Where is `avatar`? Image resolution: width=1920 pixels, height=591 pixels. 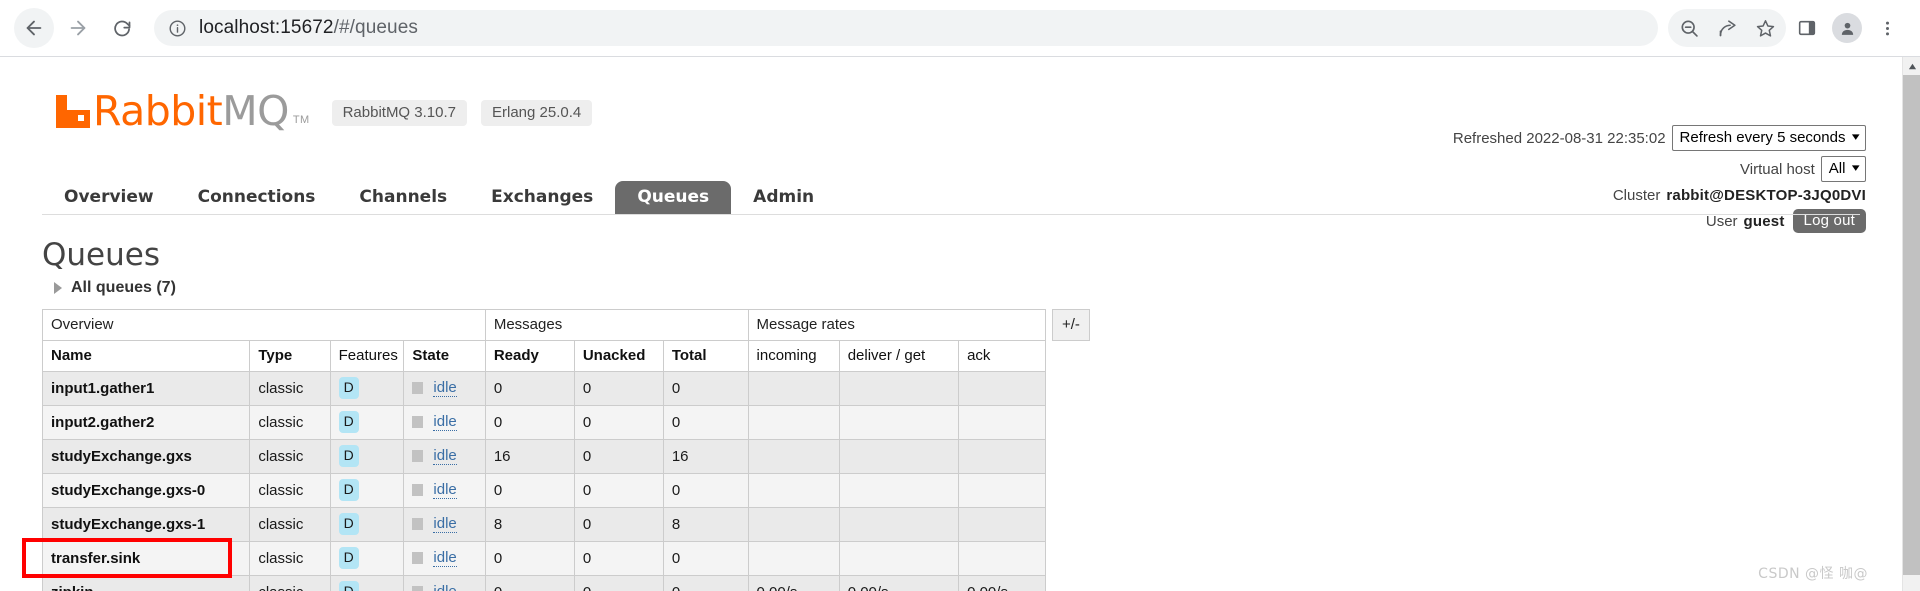 avatar is located at coordinates (1847, 28).